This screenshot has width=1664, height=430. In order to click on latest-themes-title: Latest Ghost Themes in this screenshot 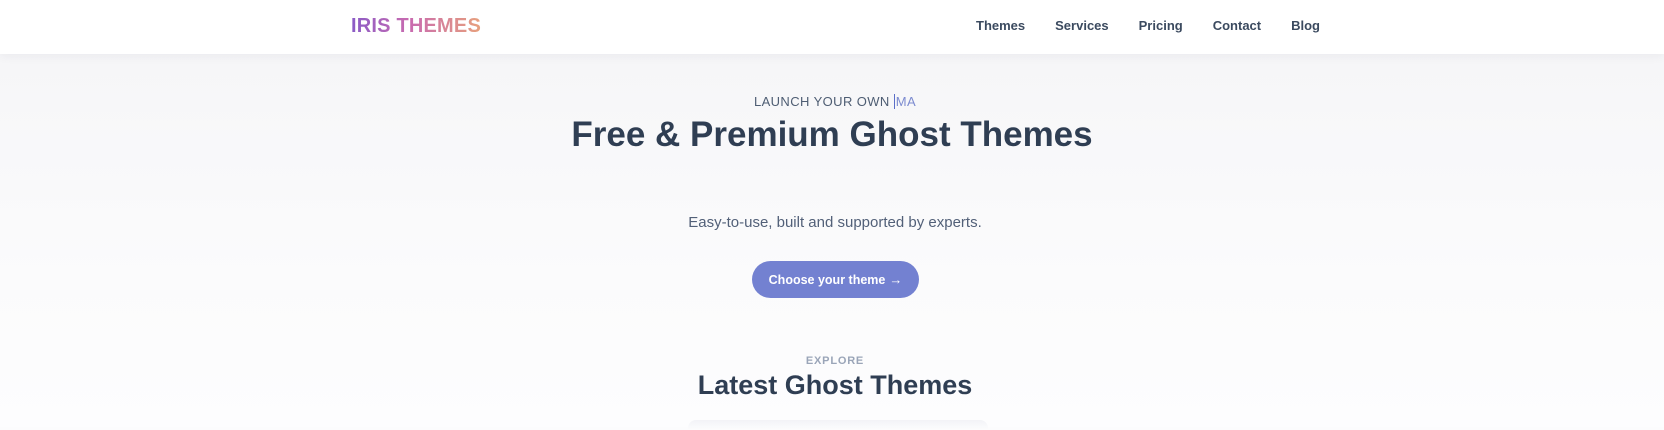, I will do `click(835, 385)`.